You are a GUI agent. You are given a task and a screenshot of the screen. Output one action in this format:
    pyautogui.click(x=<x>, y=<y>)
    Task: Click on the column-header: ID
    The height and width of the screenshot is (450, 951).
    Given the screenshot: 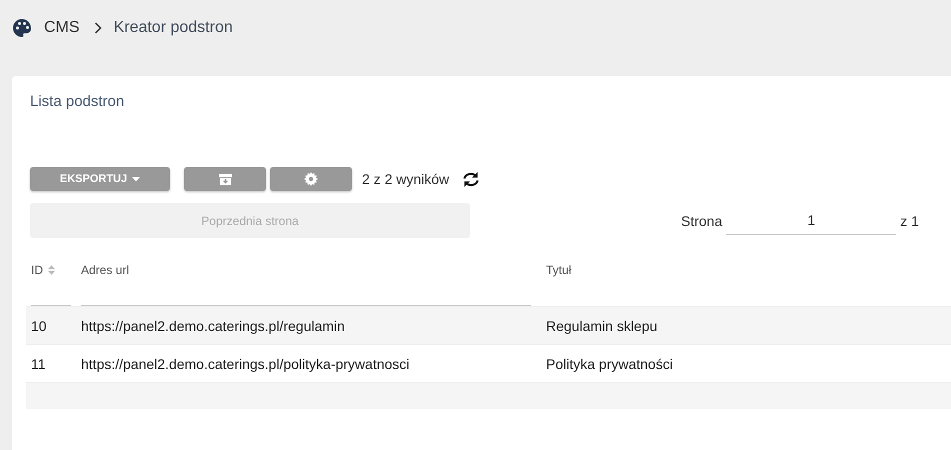 What is the action you would take?
    pyautogui.click(x=37, y=270)
    